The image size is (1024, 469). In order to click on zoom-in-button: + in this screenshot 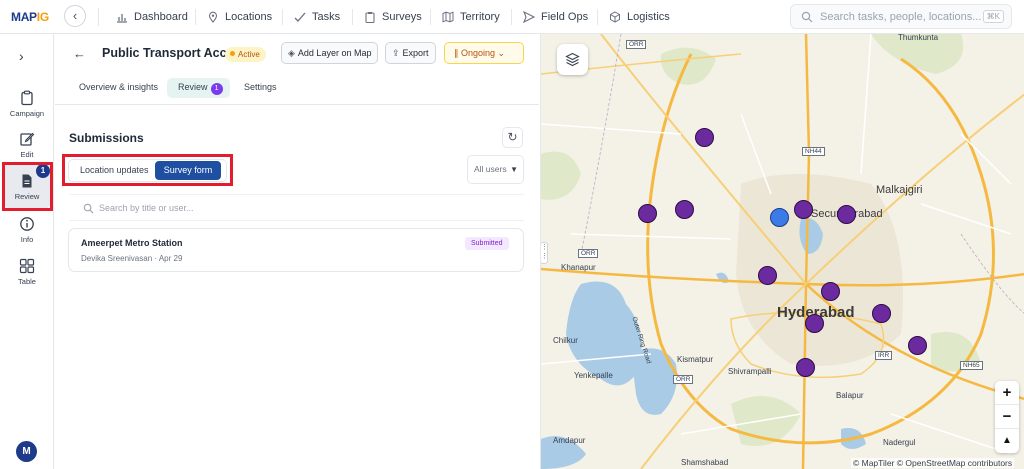, I will do `click(1007, 393)`.